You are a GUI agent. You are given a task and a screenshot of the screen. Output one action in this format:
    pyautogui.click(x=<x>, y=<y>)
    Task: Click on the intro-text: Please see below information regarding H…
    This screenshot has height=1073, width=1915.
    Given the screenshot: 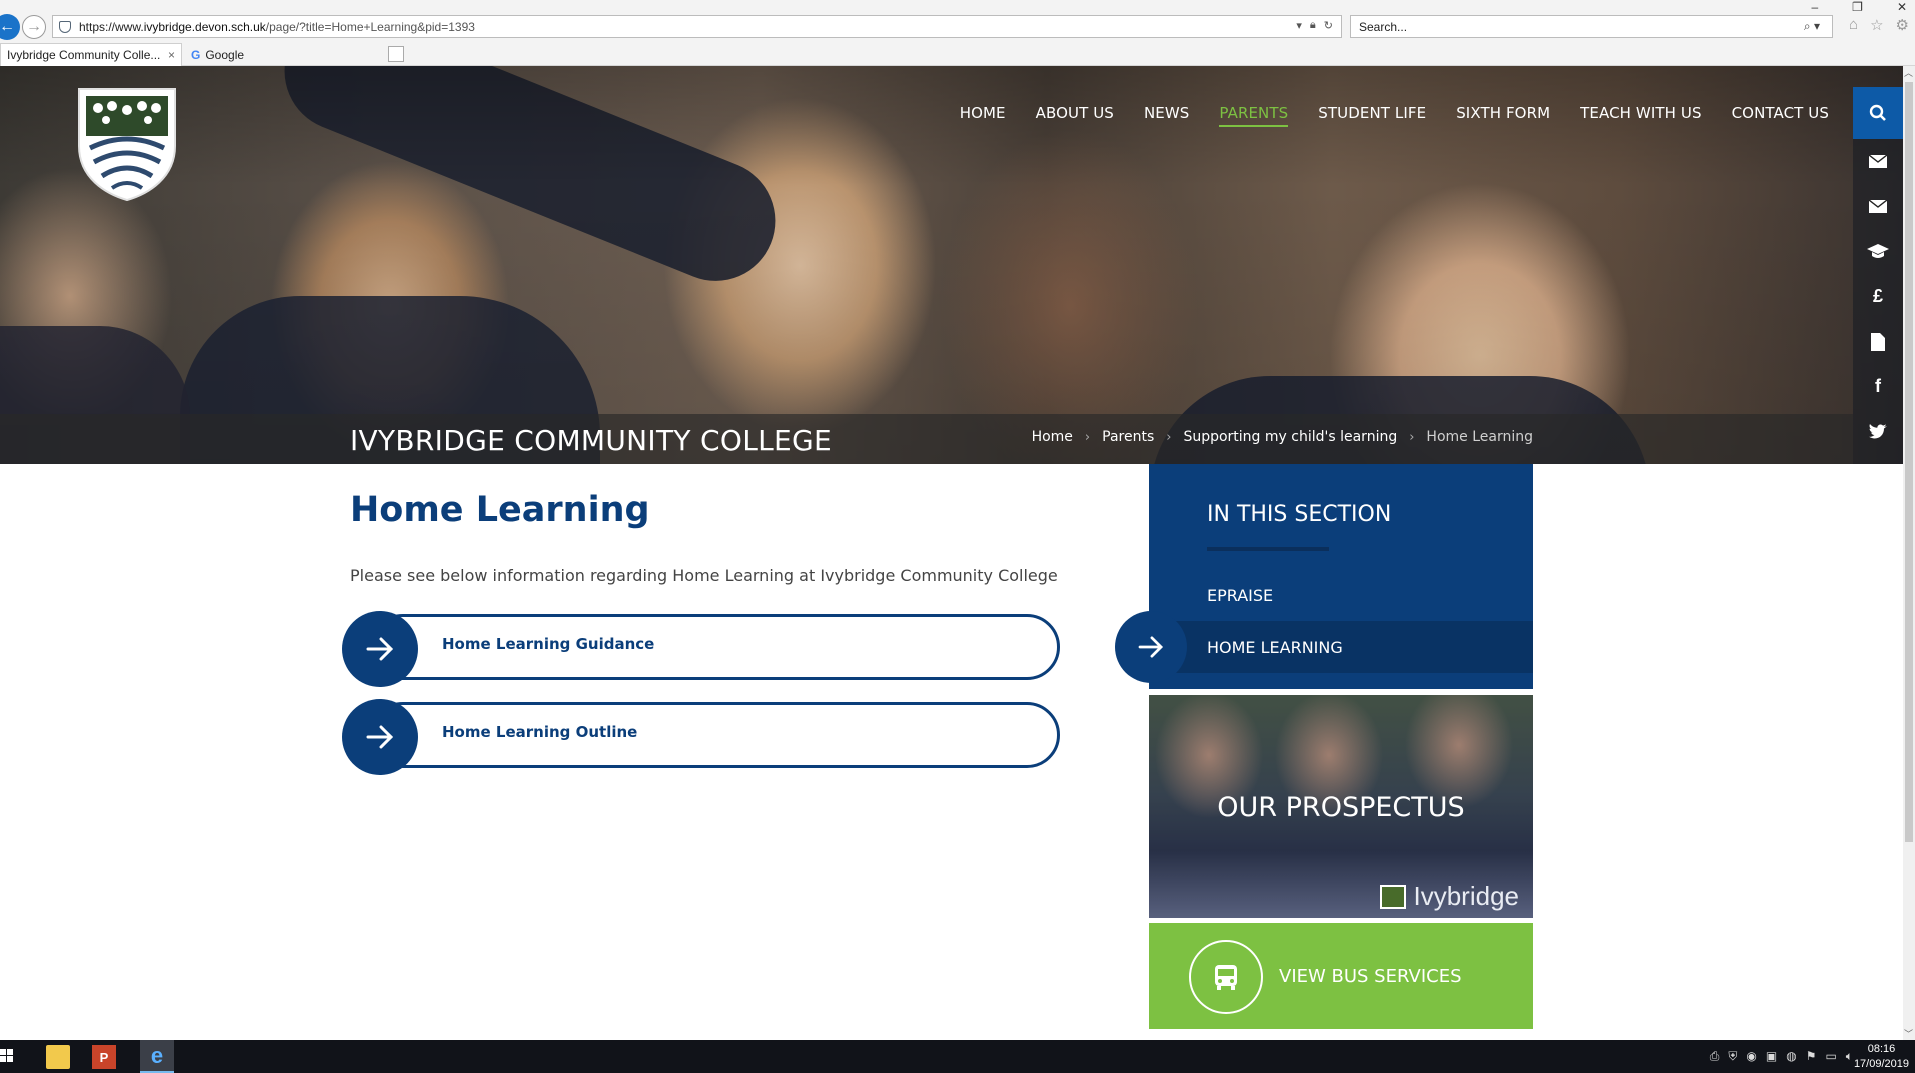 What is the action you would take?
    pyautogui.click(x=704, y=575)
    